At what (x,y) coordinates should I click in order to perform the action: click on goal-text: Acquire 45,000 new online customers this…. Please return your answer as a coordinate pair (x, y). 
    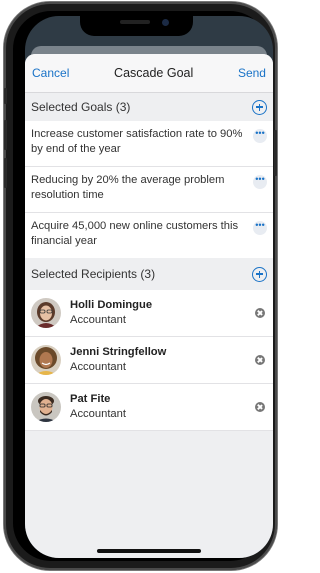
    Looking at the image, I should click on (135, 233).